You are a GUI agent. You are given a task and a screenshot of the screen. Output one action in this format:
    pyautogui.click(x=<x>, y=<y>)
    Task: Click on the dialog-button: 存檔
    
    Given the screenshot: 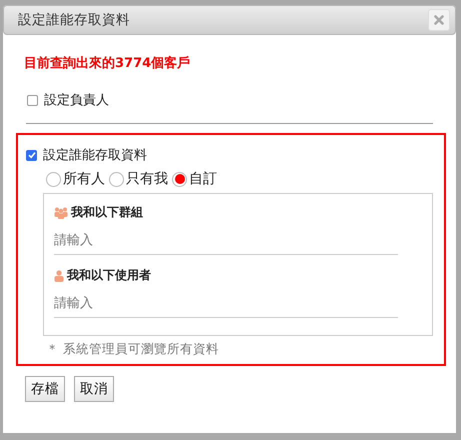 What is the action you would take?
    pyautogui.click(x=45, y=389)
    